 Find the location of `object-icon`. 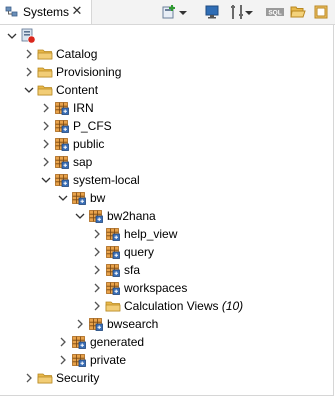

object-icon is located at coordinates (321, 12).